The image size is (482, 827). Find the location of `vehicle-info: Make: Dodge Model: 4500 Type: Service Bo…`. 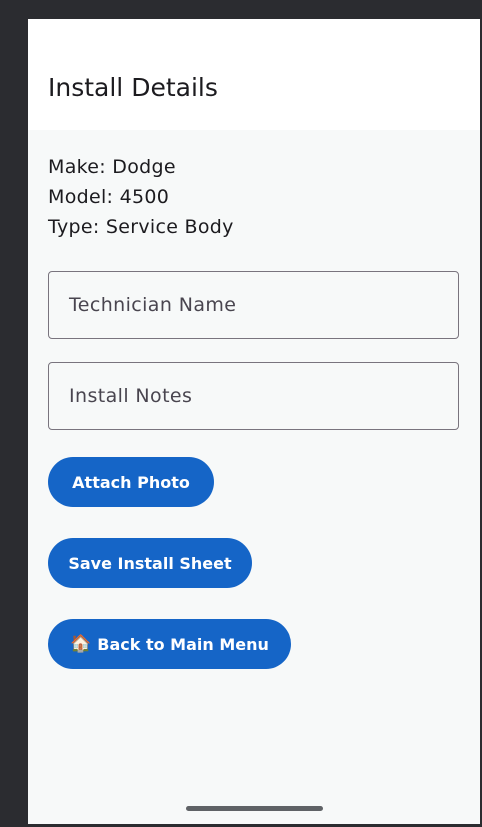

vehicle-info: Make: Dodge Model: 4500 Type: Service Bo… is located at coordinates (141, 197).